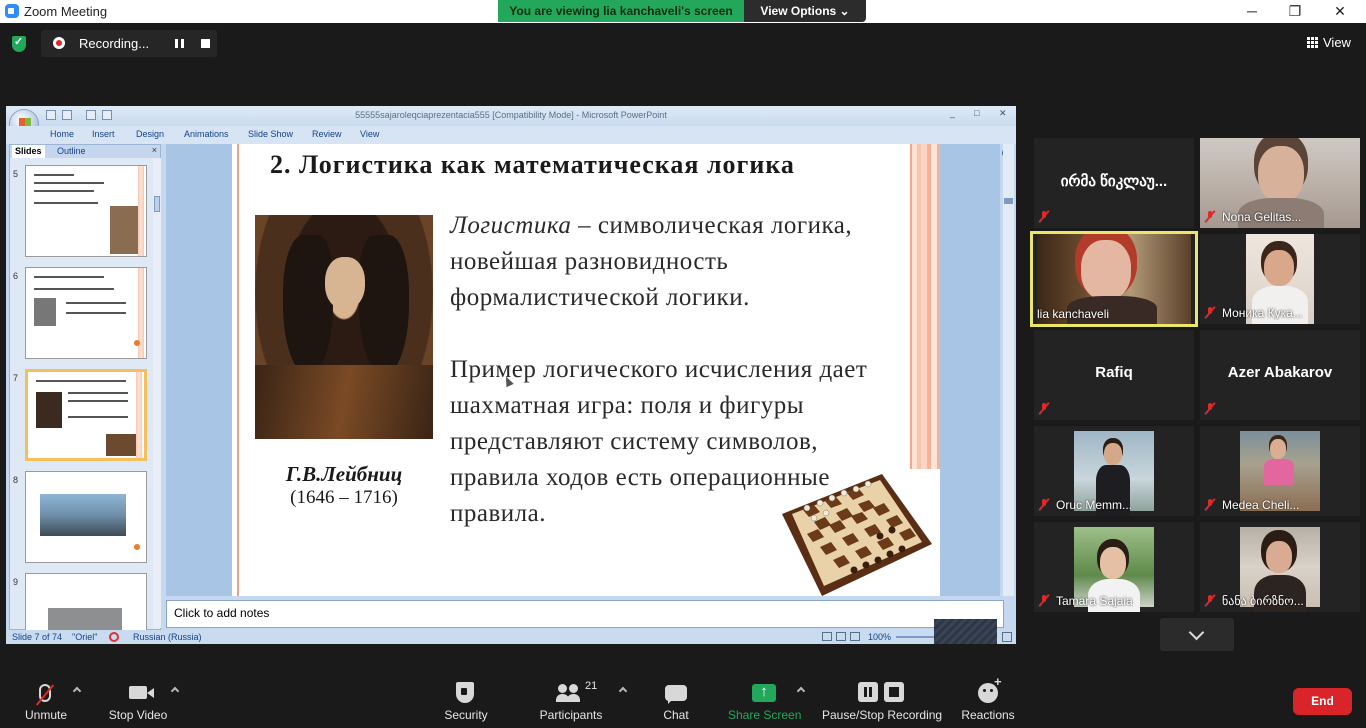  What do you see at coordinates (621, 11) in the screenshot?
I see `viewing-screen-banner: You are viewing lia kanchaveli's screen` at bounding box center [621, 11].